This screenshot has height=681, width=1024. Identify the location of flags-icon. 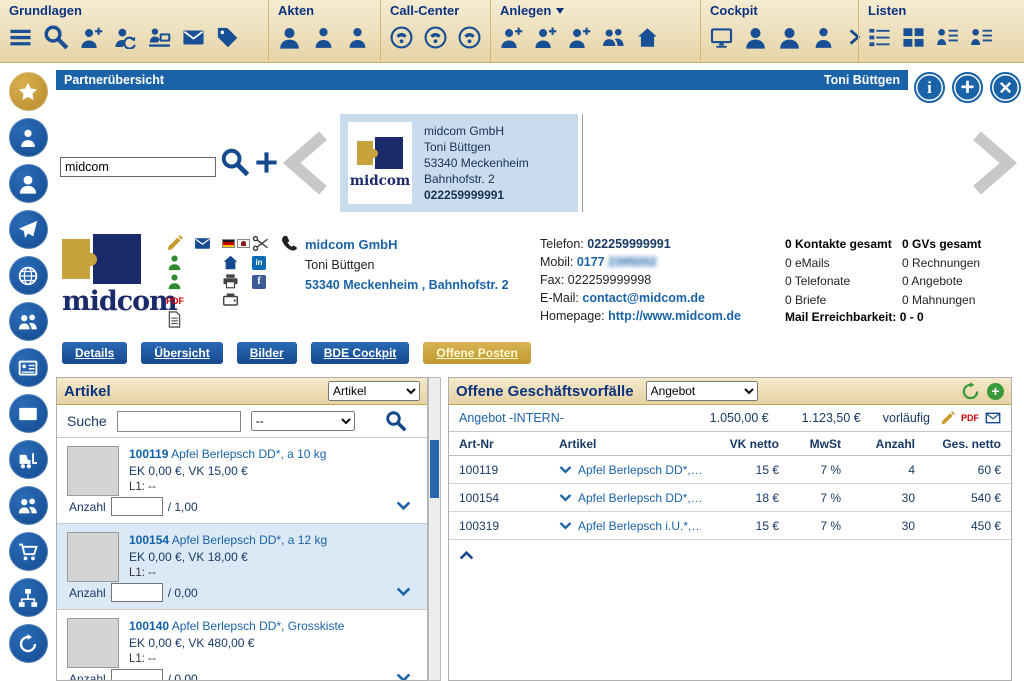
(236, 243).